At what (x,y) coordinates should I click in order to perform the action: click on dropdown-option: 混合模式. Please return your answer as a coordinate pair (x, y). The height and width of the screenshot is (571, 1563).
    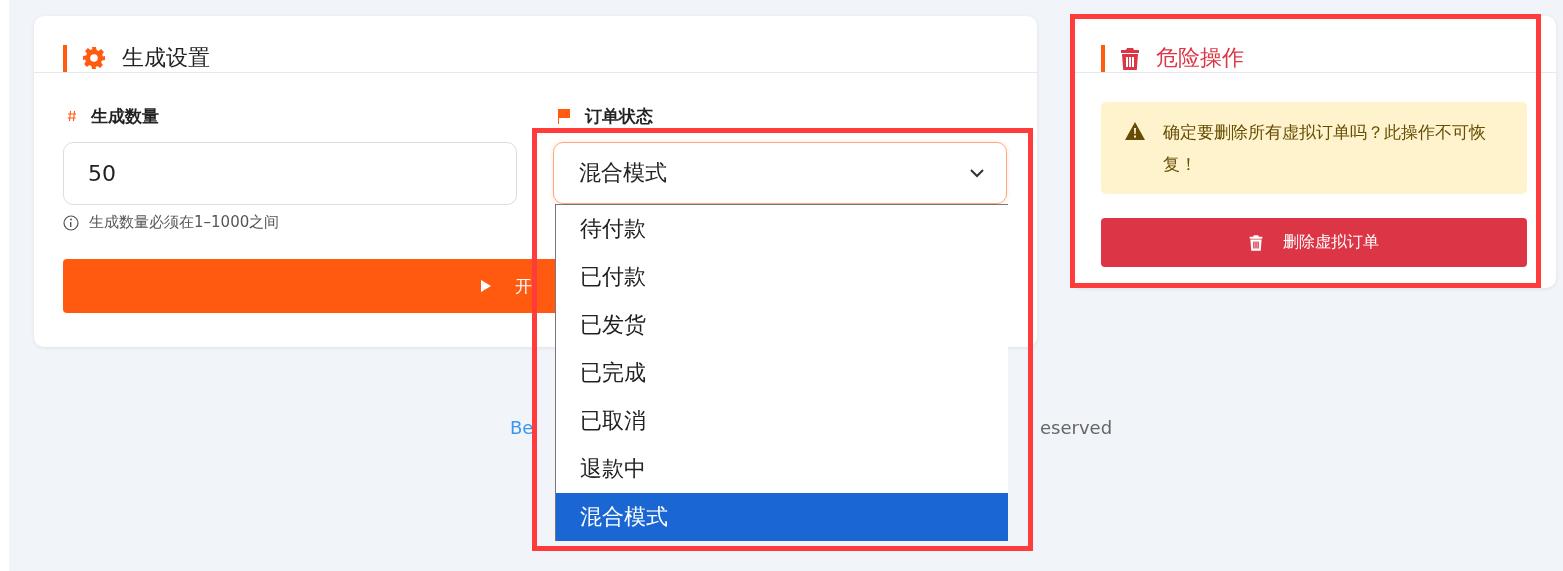
    Looking at the image, I should click on (782, 517).